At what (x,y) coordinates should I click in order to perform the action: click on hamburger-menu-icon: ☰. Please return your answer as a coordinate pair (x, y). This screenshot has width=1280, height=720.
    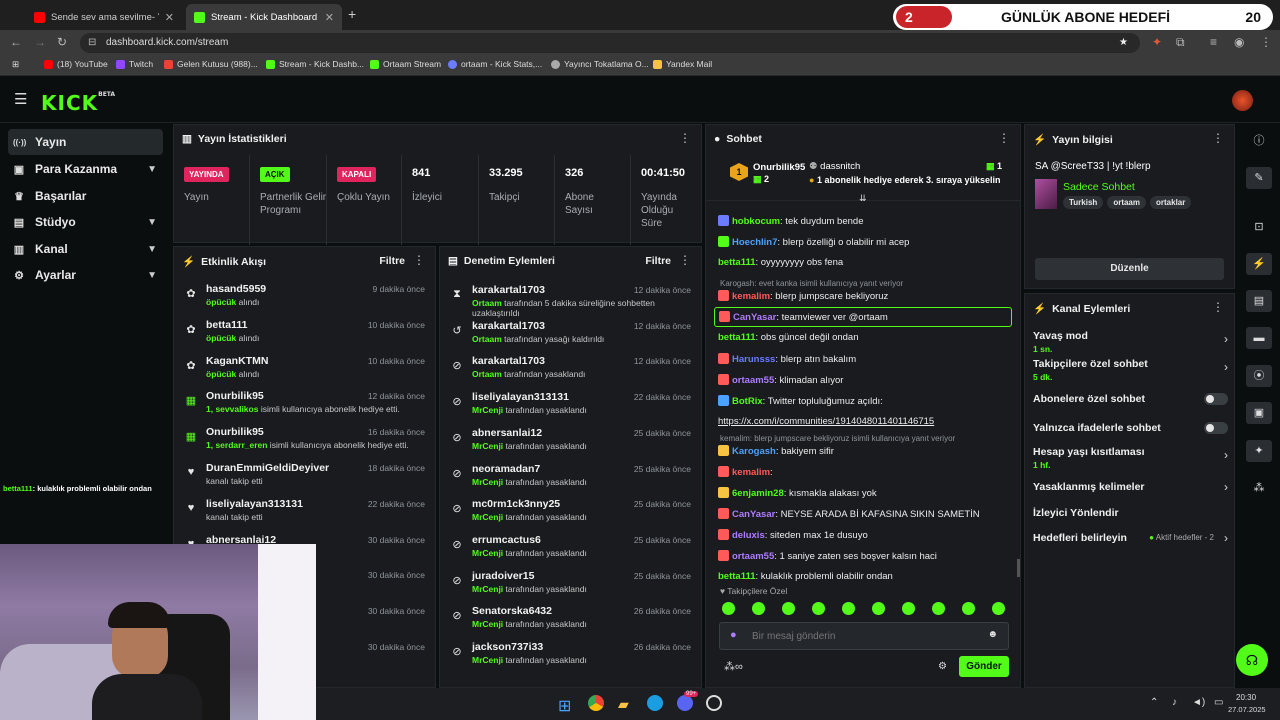
    Looking at the image, I should click on (20, 99).